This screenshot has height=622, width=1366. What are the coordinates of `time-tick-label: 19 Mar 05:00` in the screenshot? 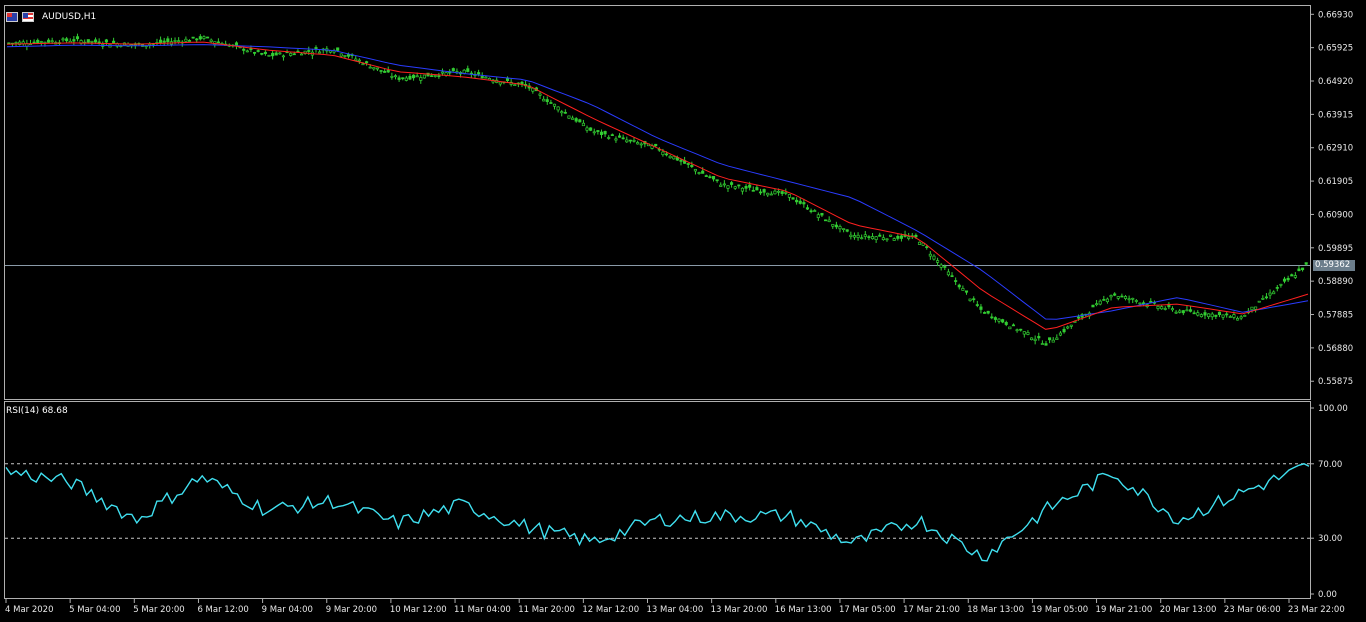 It's located at (1059, 610).